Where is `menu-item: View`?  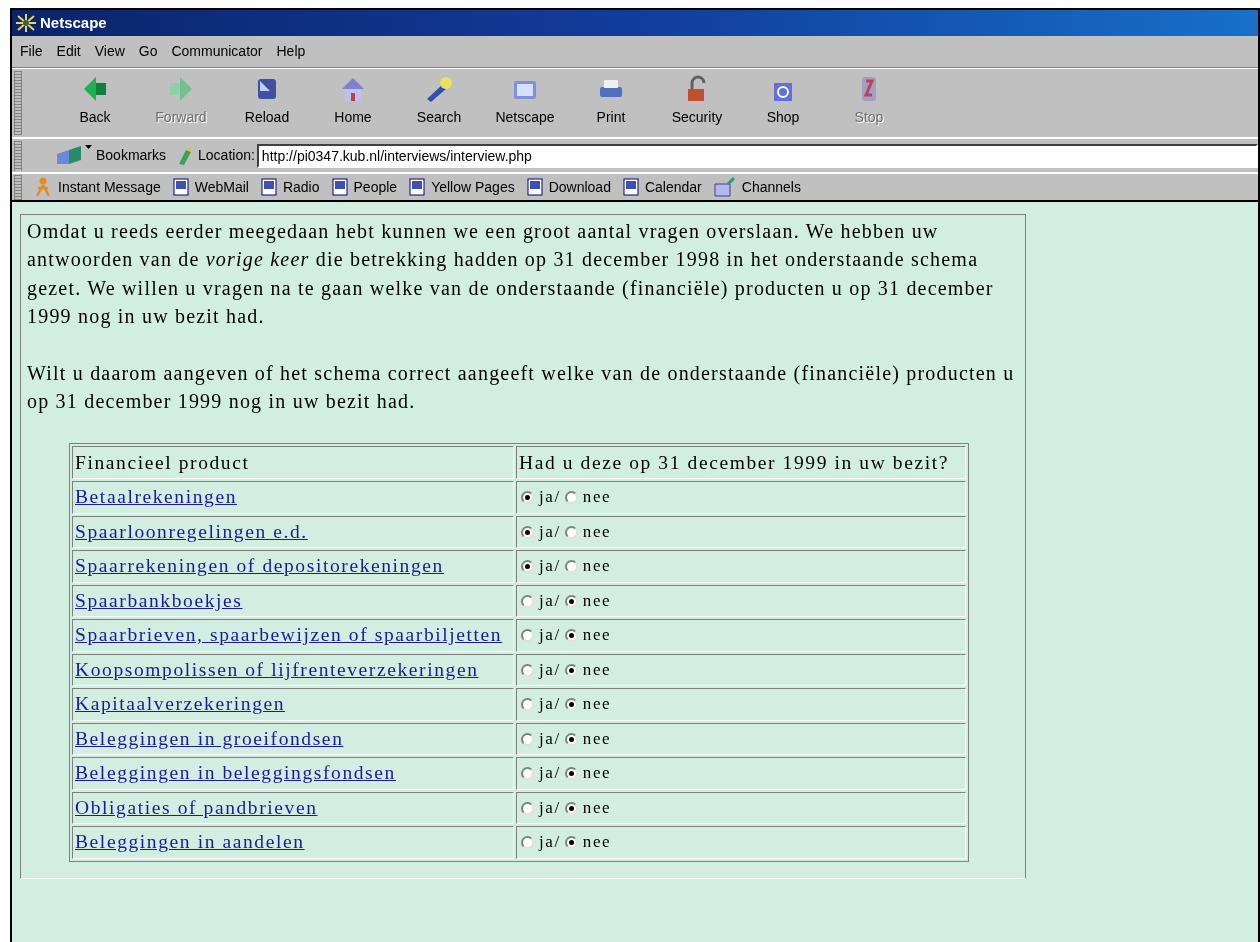
menu-item: View is located at coordinates (109, 51).